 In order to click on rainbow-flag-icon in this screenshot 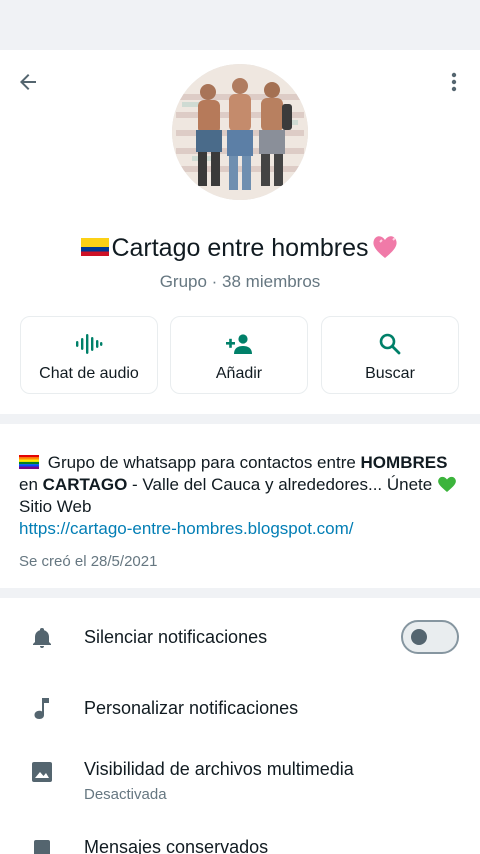, I will do `click(29, 461)`.